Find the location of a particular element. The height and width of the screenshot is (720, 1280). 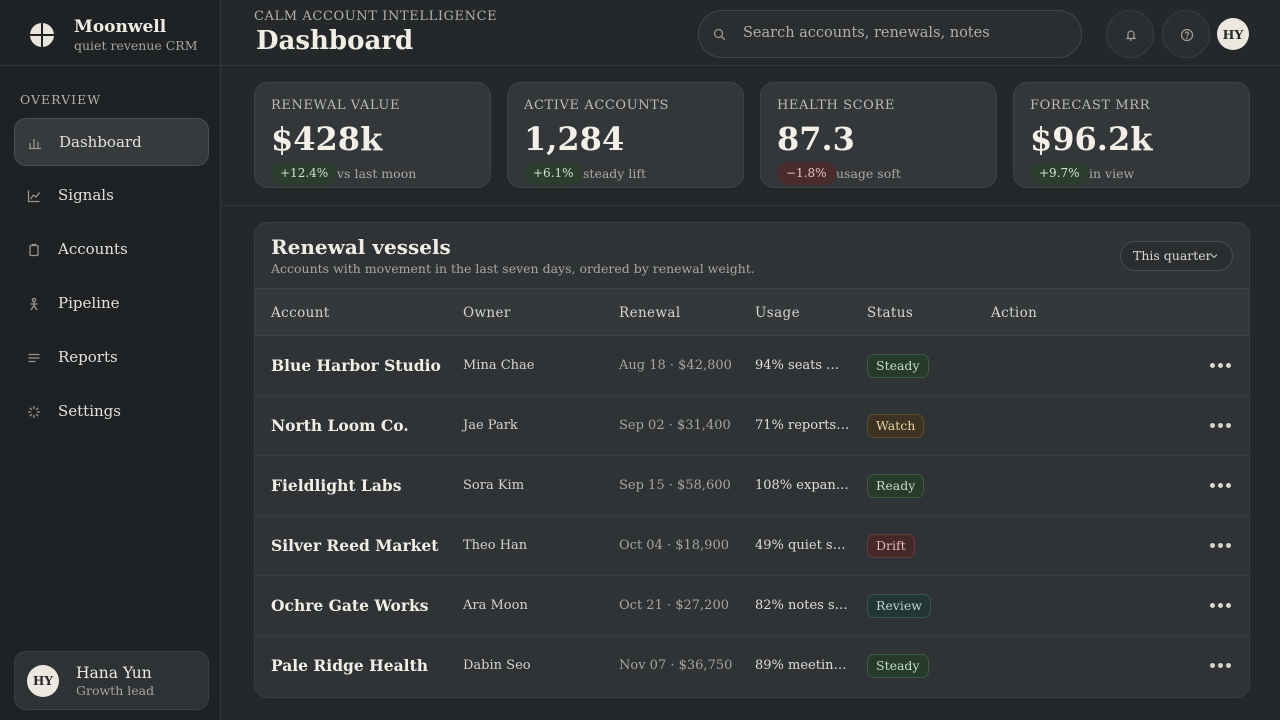

sidebar-item-accounts: Accounts is located at coordinates (111, 250).